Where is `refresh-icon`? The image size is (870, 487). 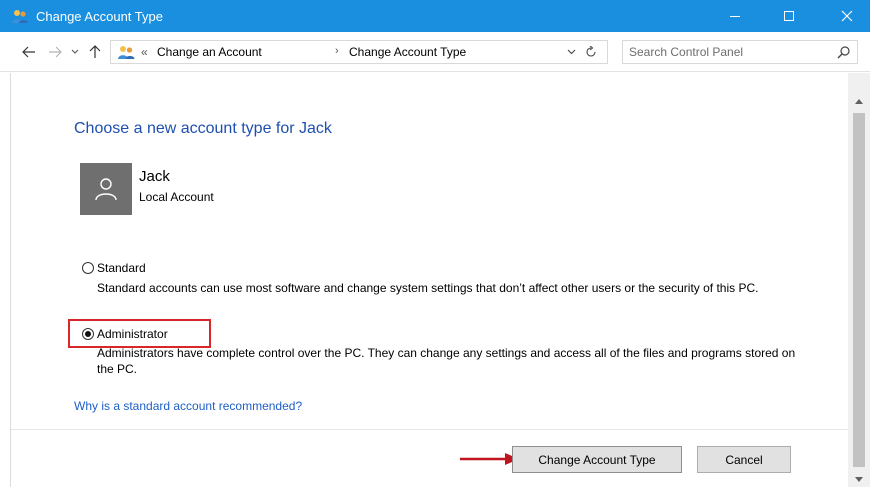 refresh-icon is located at coordinates (591, 51).